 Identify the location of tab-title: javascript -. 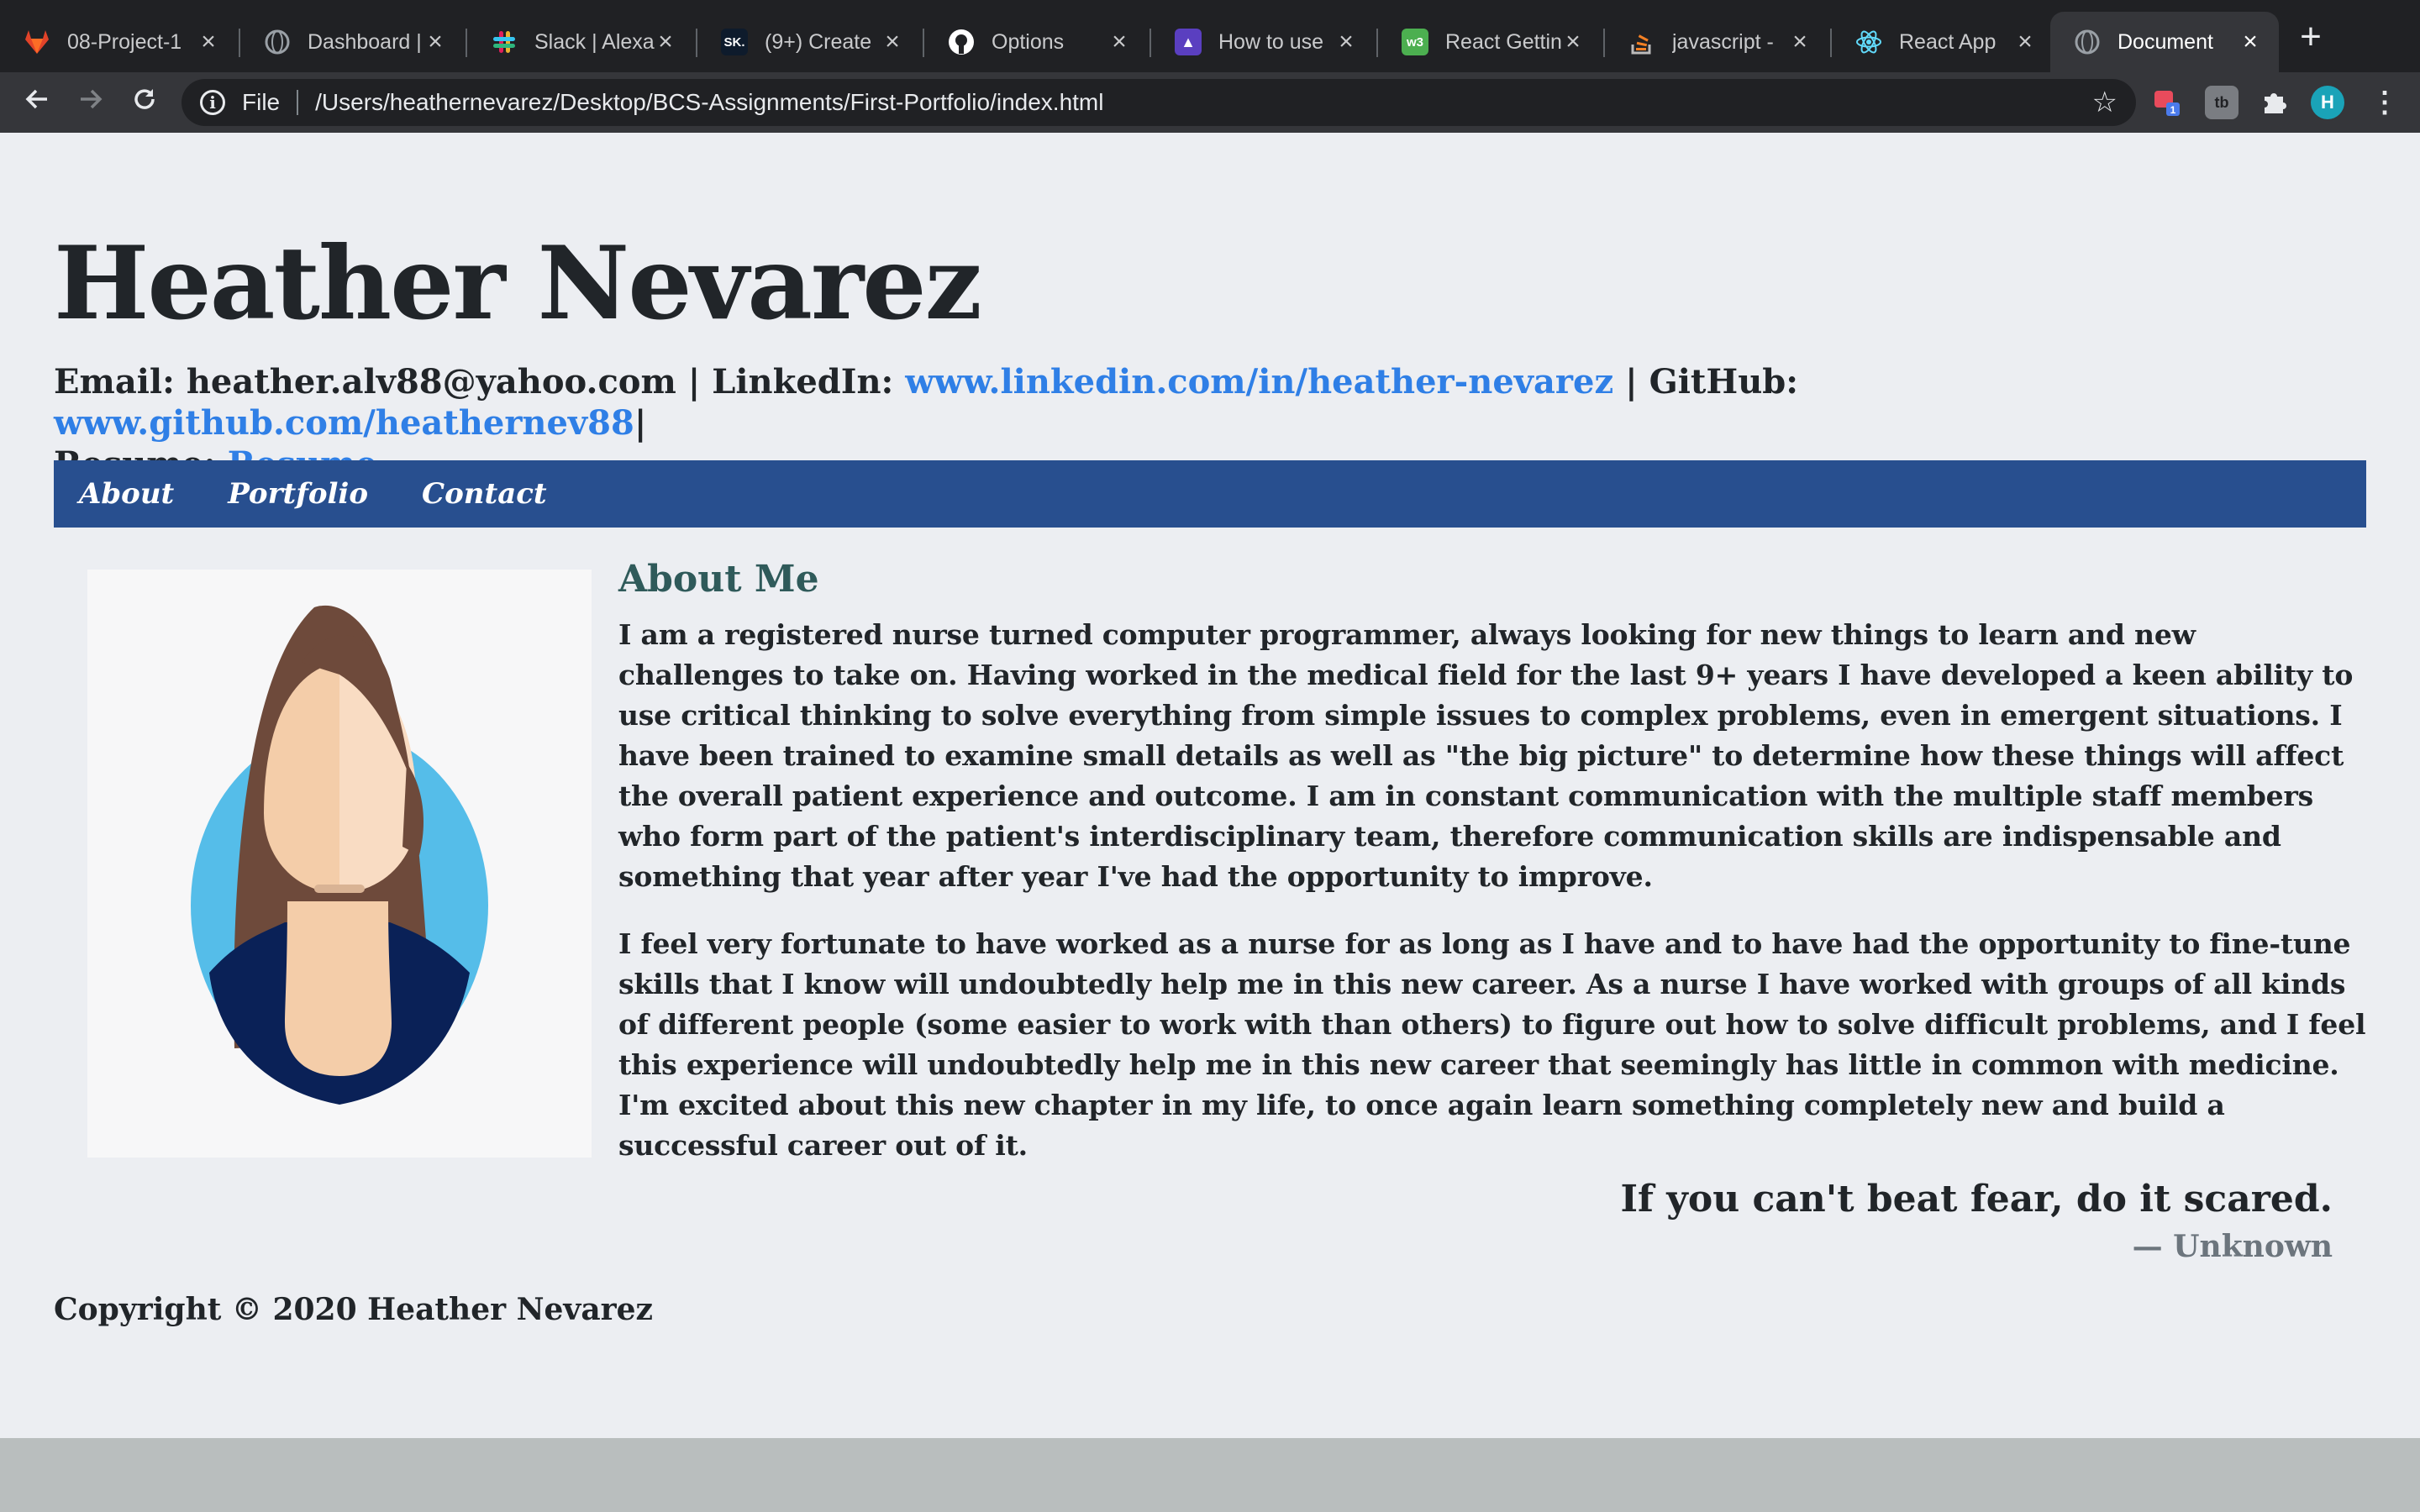
(1723, 41).